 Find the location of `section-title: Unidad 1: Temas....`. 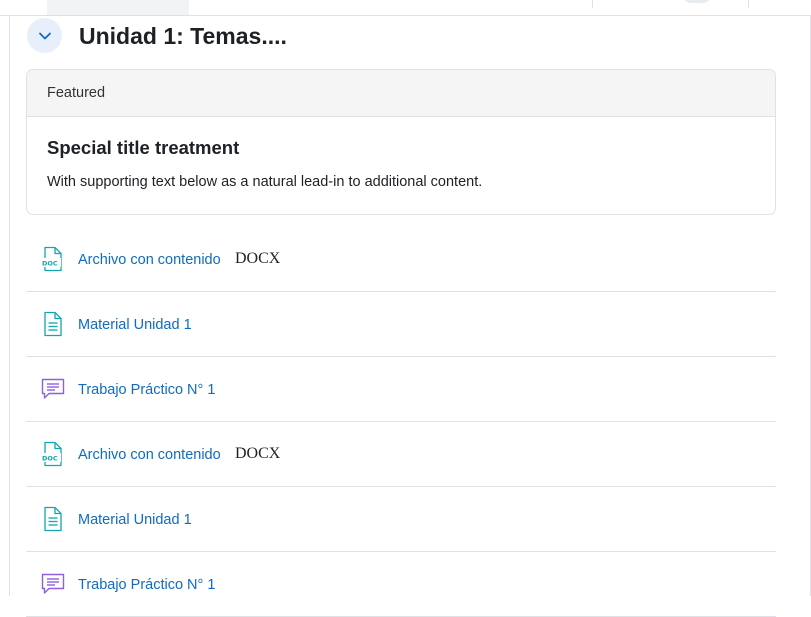

section-title: Unidad 1: Temas.... is located at coordinates (183, 36).